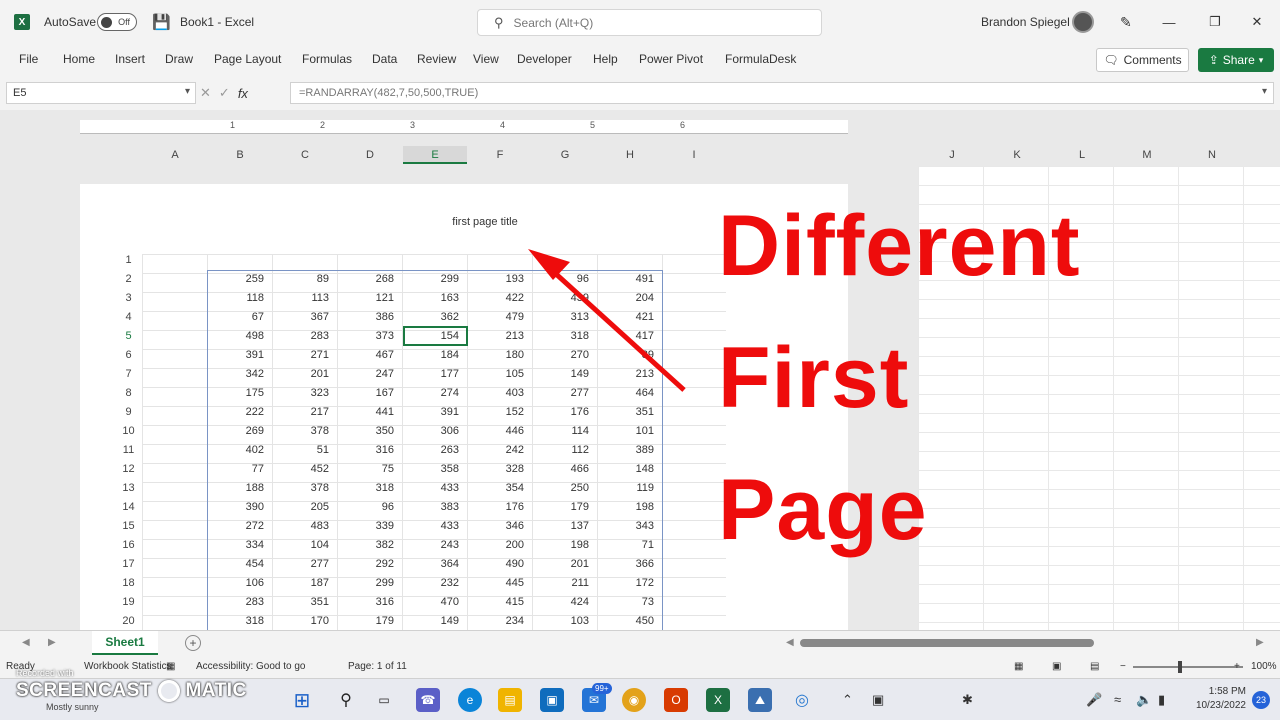  What do you see at coordinates (790, 642) in the screenshot?
I see `scroll-left-icon: ◀` at bounding box center [790, 642].